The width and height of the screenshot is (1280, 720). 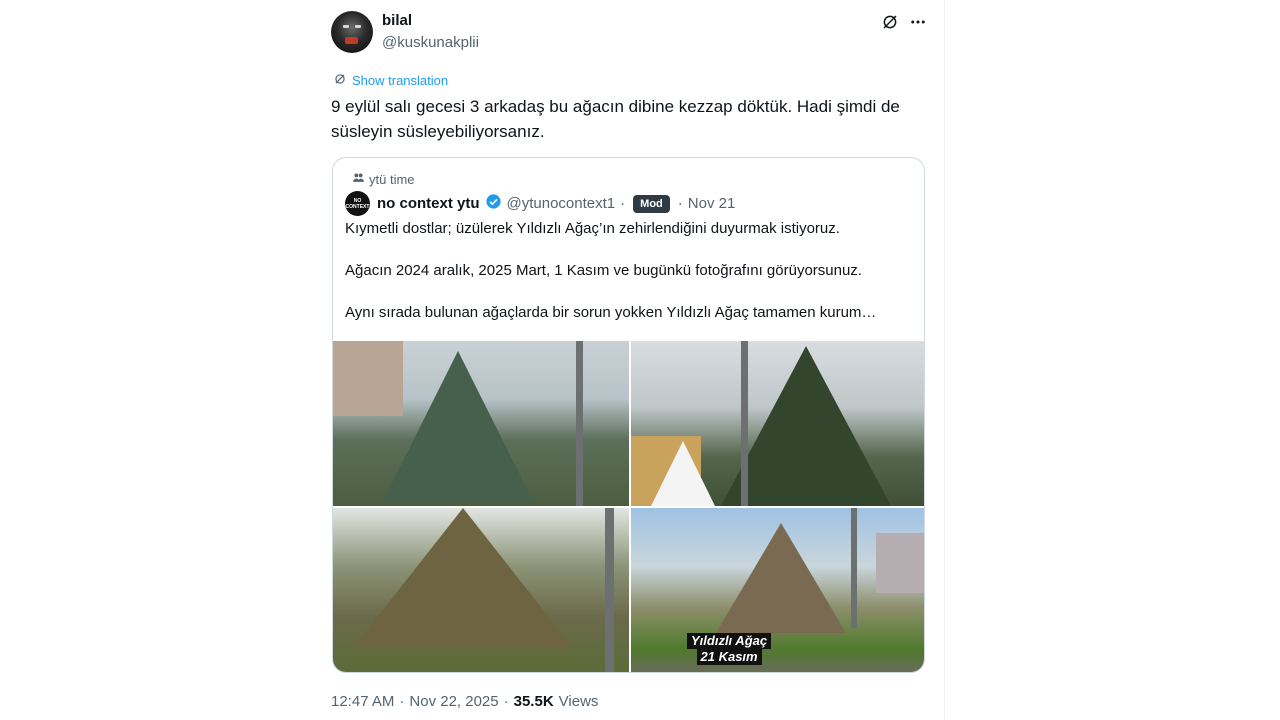 What do you see at coordinates (533, 701) in the screenshot?
I see `views-count: 35.5K` at bounding box center [533, 701].